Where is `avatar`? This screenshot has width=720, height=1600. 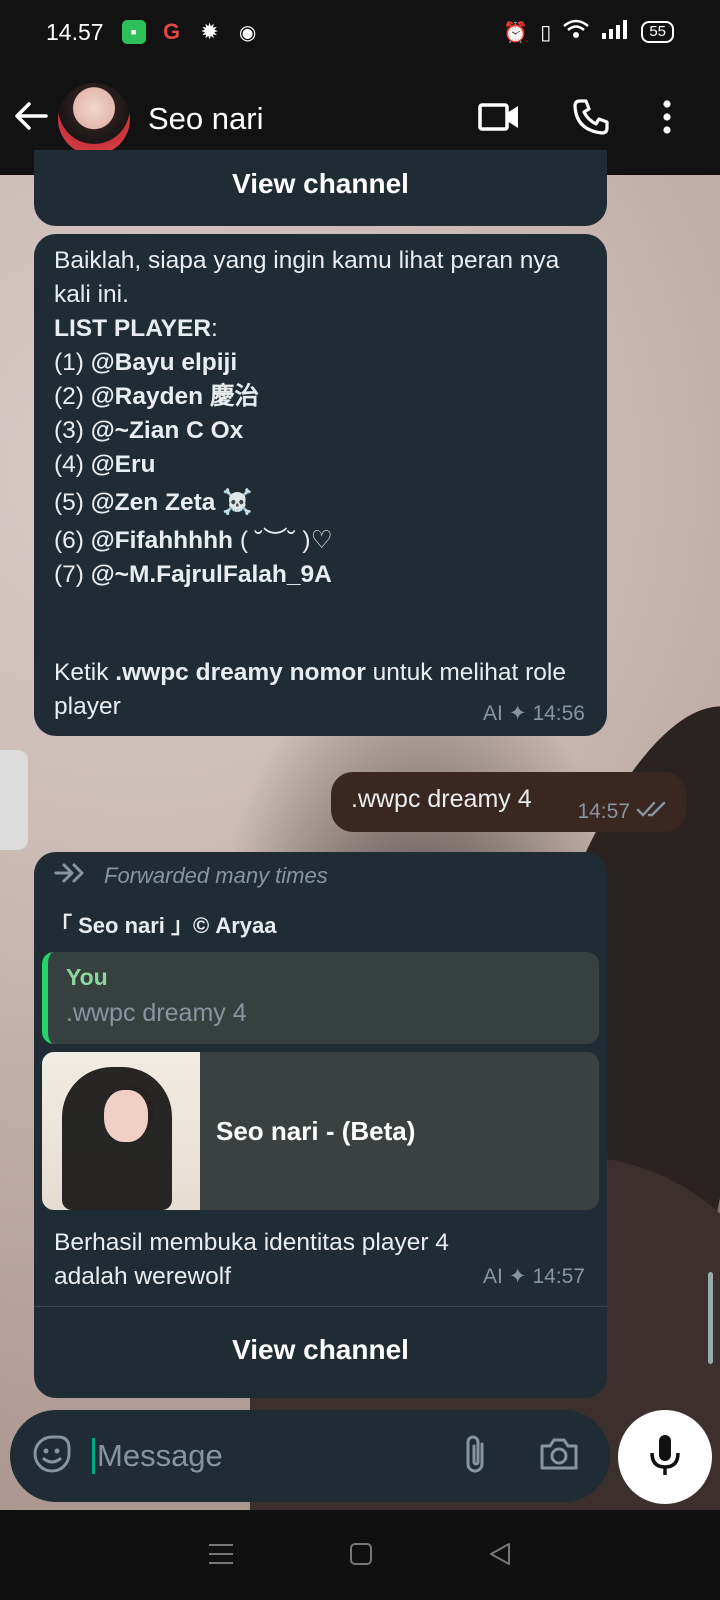 avatar is located at coordinates (94, 119).